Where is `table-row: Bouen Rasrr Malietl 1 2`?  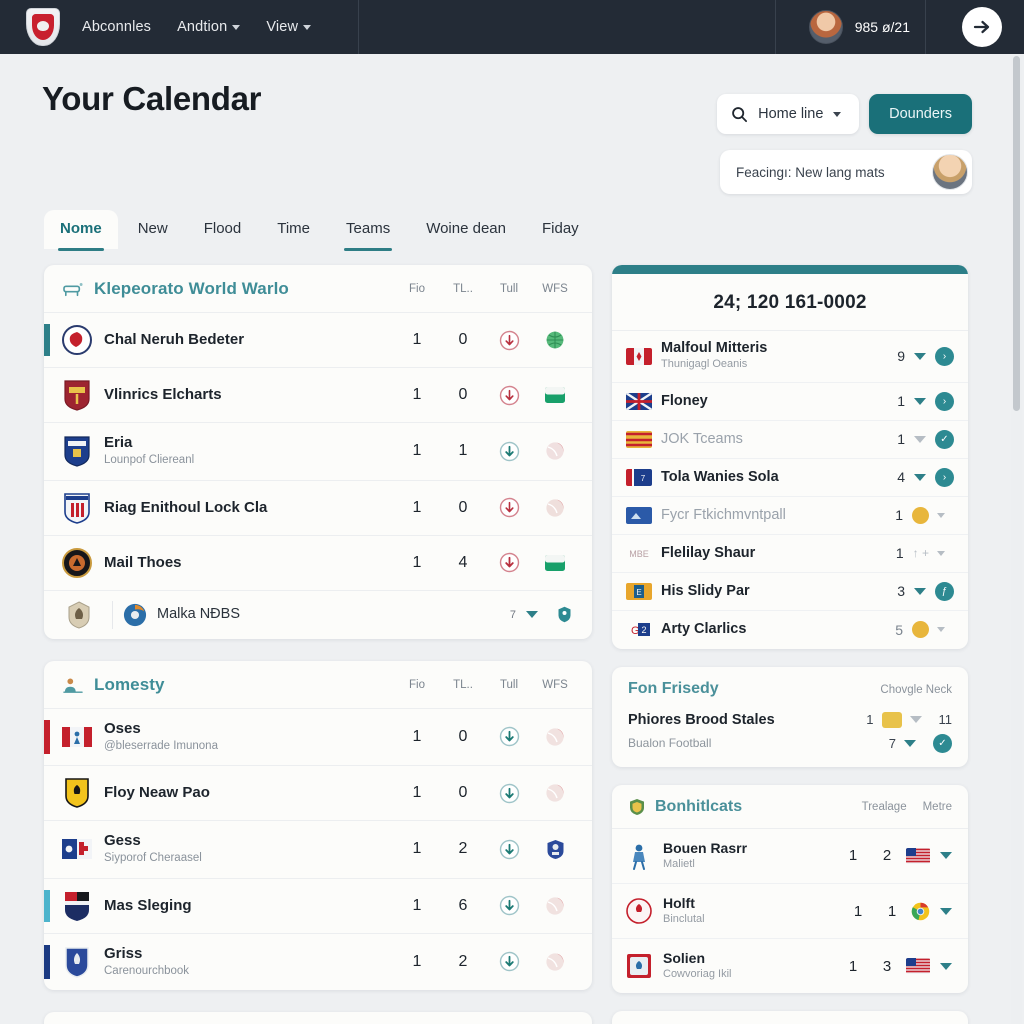 table-row: Bouen Rasrr Malietl 1 2 is located at coordinates (790, 856).